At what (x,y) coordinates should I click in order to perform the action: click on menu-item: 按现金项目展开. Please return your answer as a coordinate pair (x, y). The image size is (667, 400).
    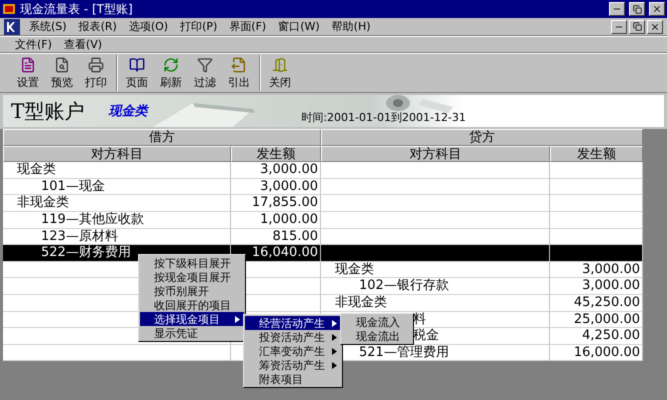
    Looking at the image, I should click on (192, 277).